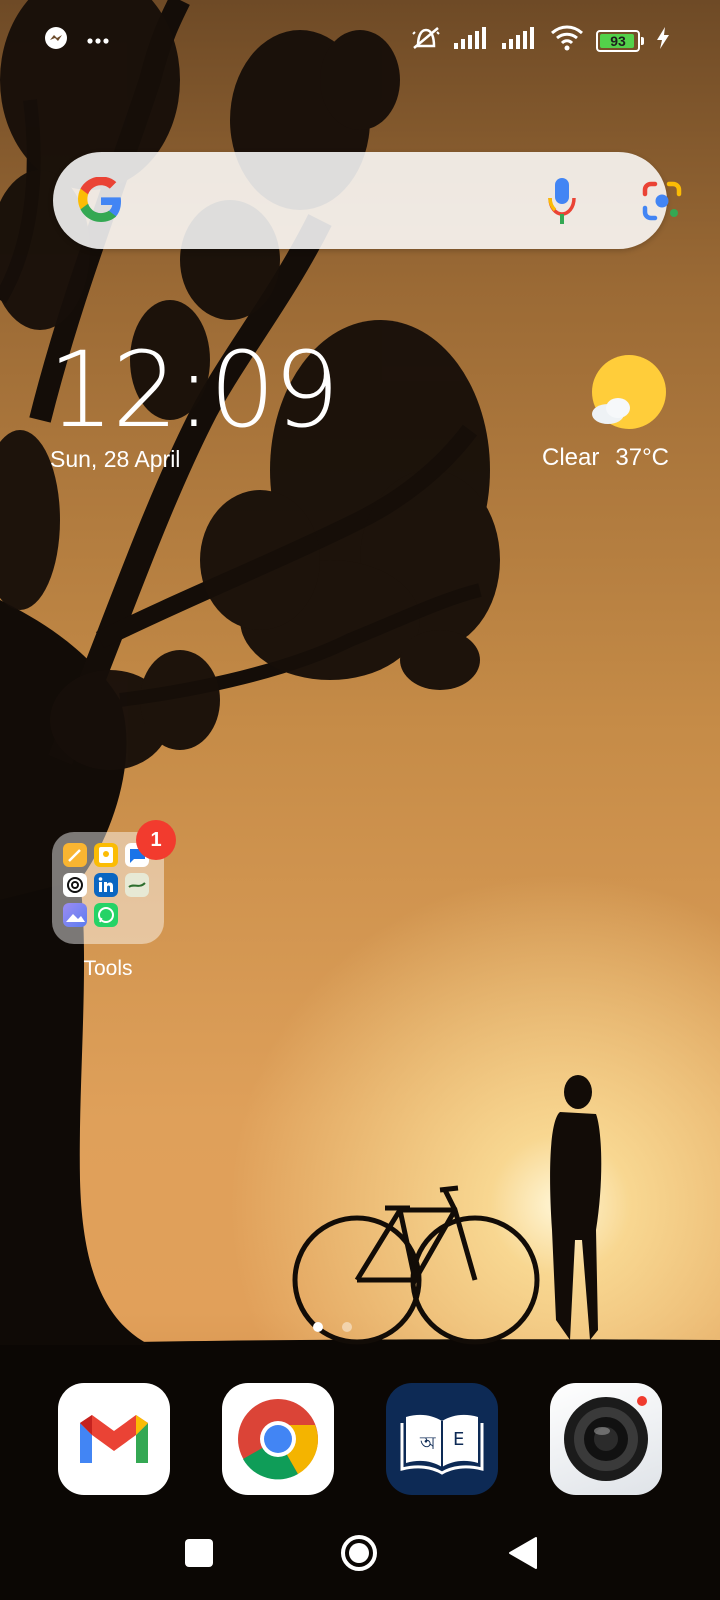 This screenshot has width=720, height=1600. I want to click on clock-date: Sun, 28 April, so click(115, 459).